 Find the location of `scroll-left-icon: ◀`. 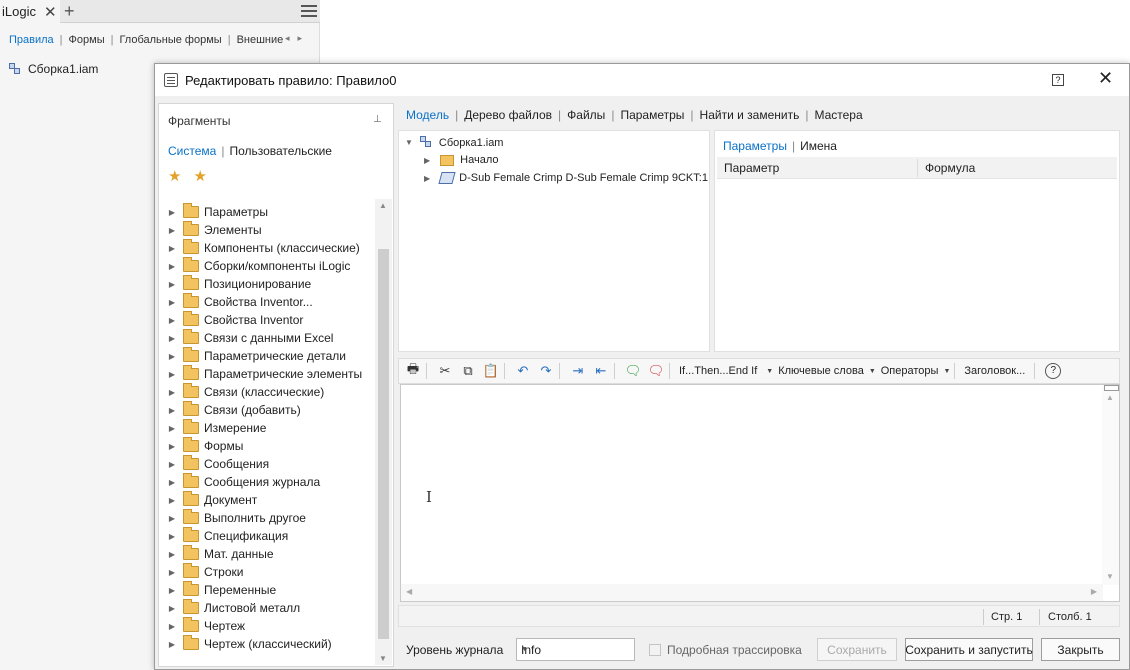

scroll-left-icon: ◀ is located at coordinates (409, 591).